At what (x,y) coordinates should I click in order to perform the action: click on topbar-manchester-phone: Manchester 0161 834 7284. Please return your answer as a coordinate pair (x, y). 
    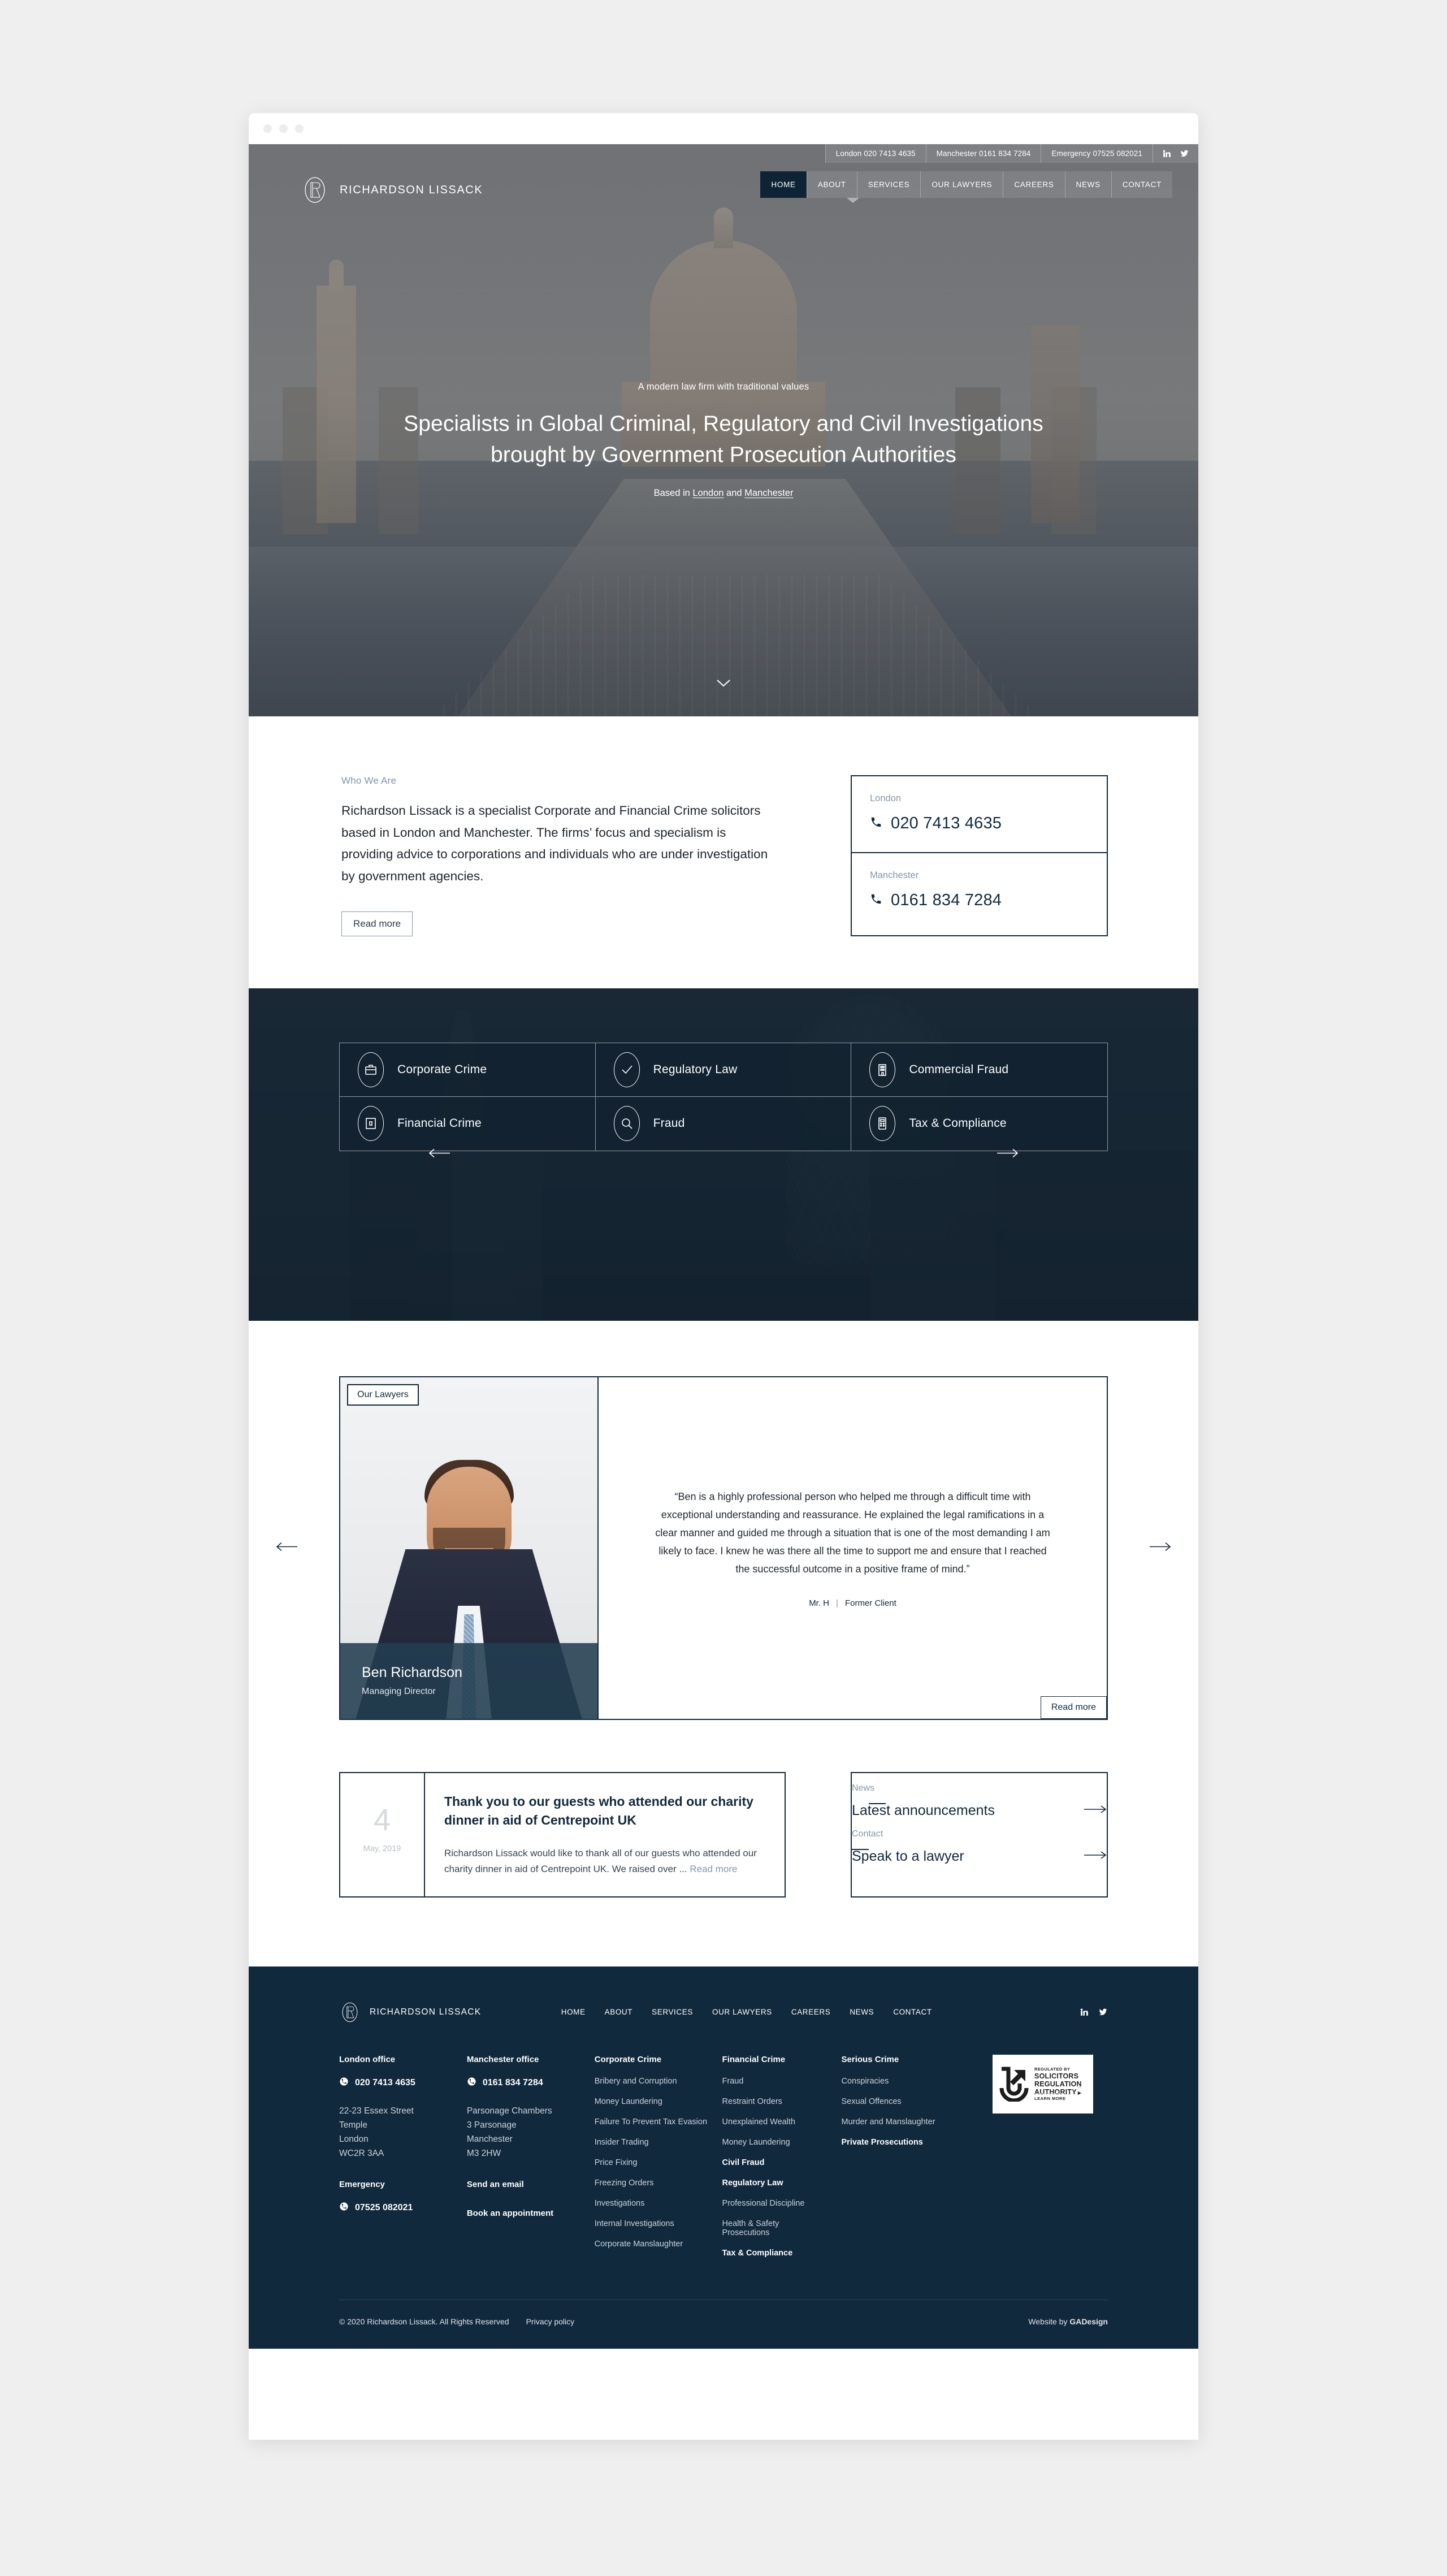
    Looking at the image, I should click on (983, 153).